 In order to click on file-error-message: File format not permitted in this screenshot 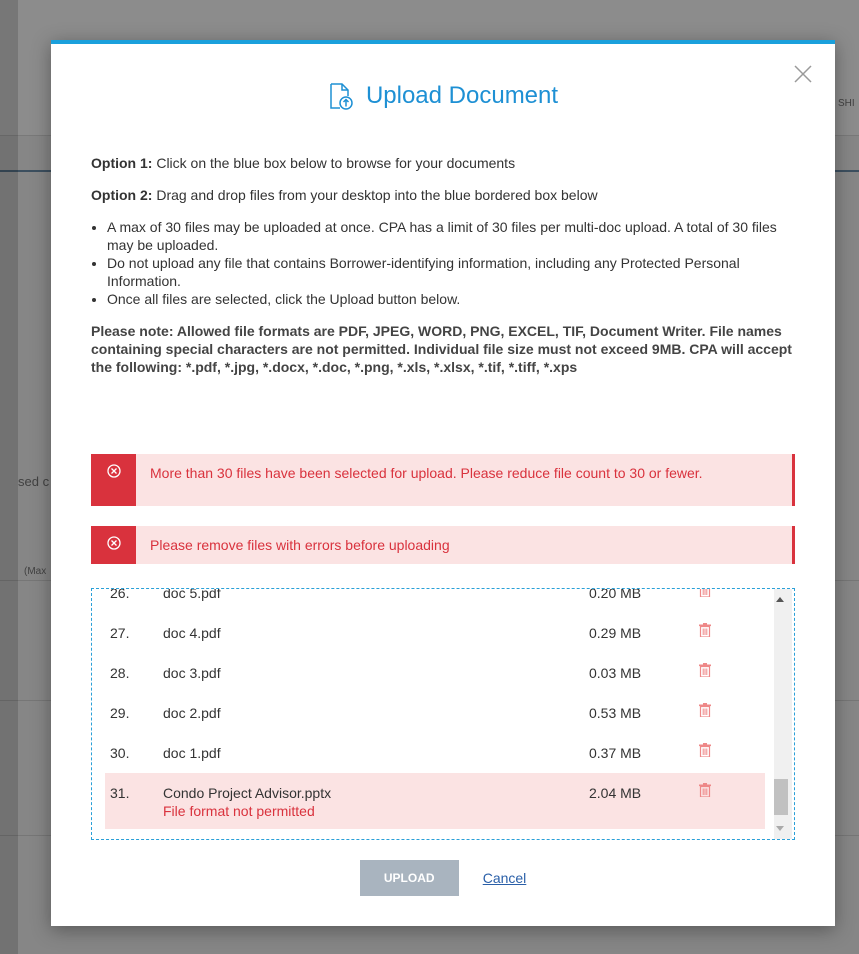, I will do `click(239, 811)`.